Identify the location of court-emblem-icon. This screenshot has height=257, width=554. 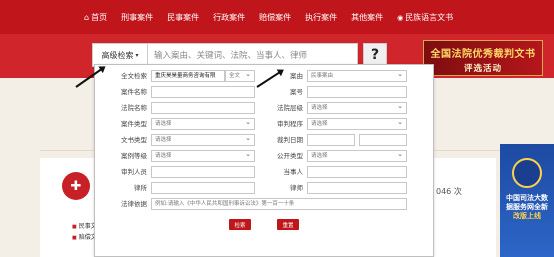
(527, 173).